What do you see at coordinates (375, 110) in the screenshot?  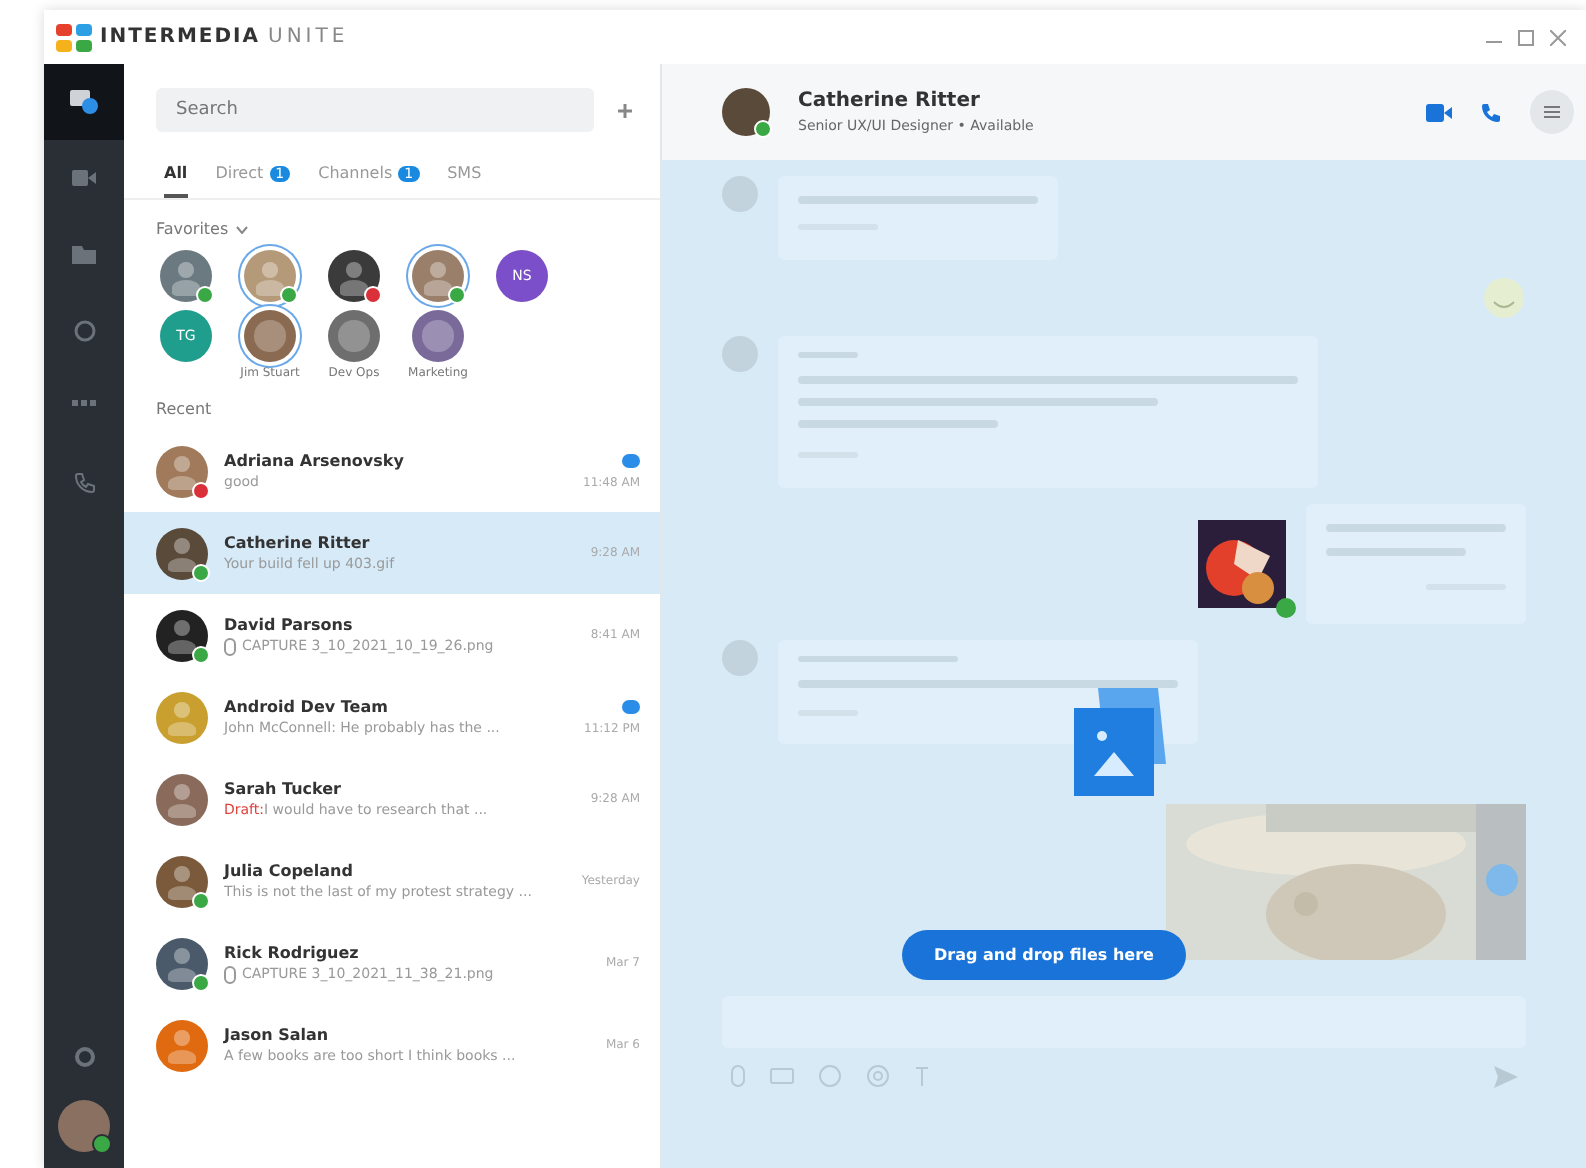 I see `search-field: Search` at bounding box center [375, 110].